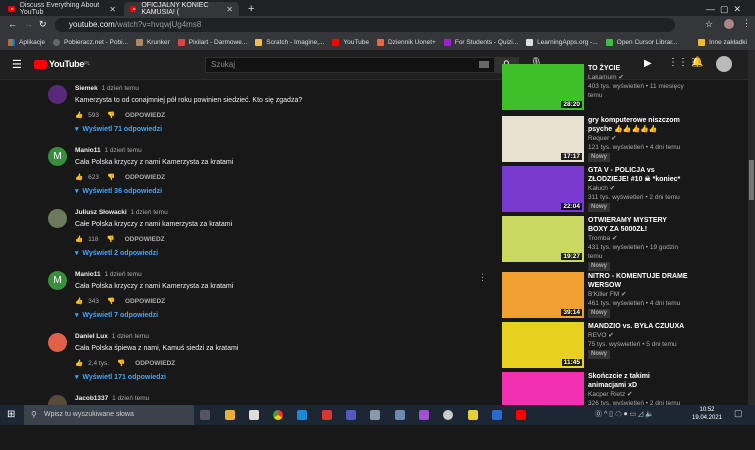  What do you see at coordinates (603, 294) in the screenshot?
I see `channel-name: B'Killer FM` at bounding box center [603, 294].